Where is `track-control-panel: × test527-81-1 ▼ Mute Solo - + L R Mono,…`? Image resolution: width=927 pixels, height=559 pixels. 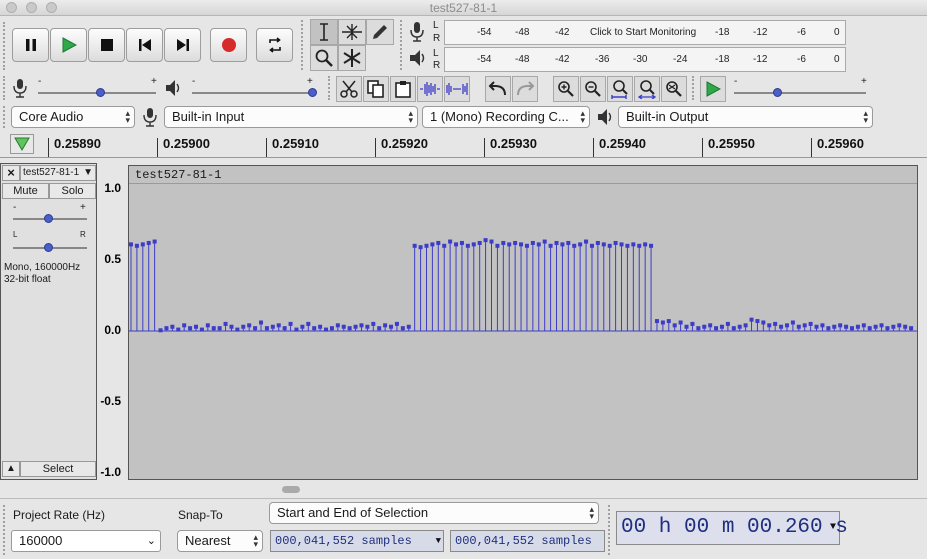
track-control-panel: × test527-81-1 ▼ Mute Solo - + L R Mono,… is located at coordinates (48, 321).